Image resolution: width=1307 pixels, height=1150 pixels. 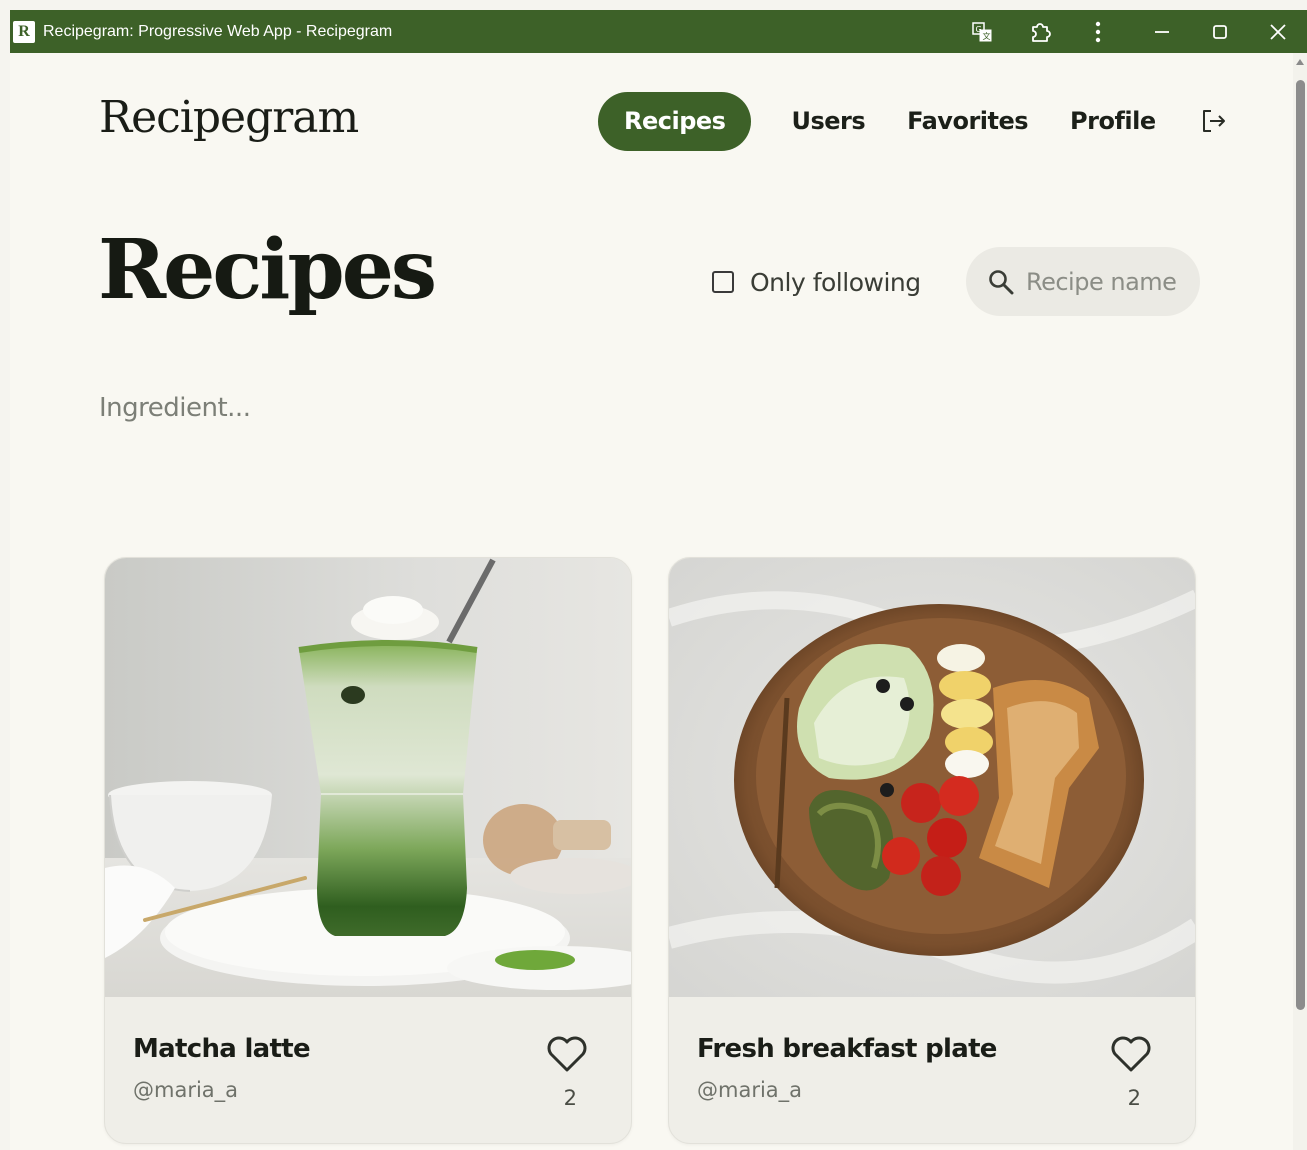 What do you see at coordinates (723, 282) in the screenshot?
I see `only-following-checkbox` at bounding box center [723, 282].